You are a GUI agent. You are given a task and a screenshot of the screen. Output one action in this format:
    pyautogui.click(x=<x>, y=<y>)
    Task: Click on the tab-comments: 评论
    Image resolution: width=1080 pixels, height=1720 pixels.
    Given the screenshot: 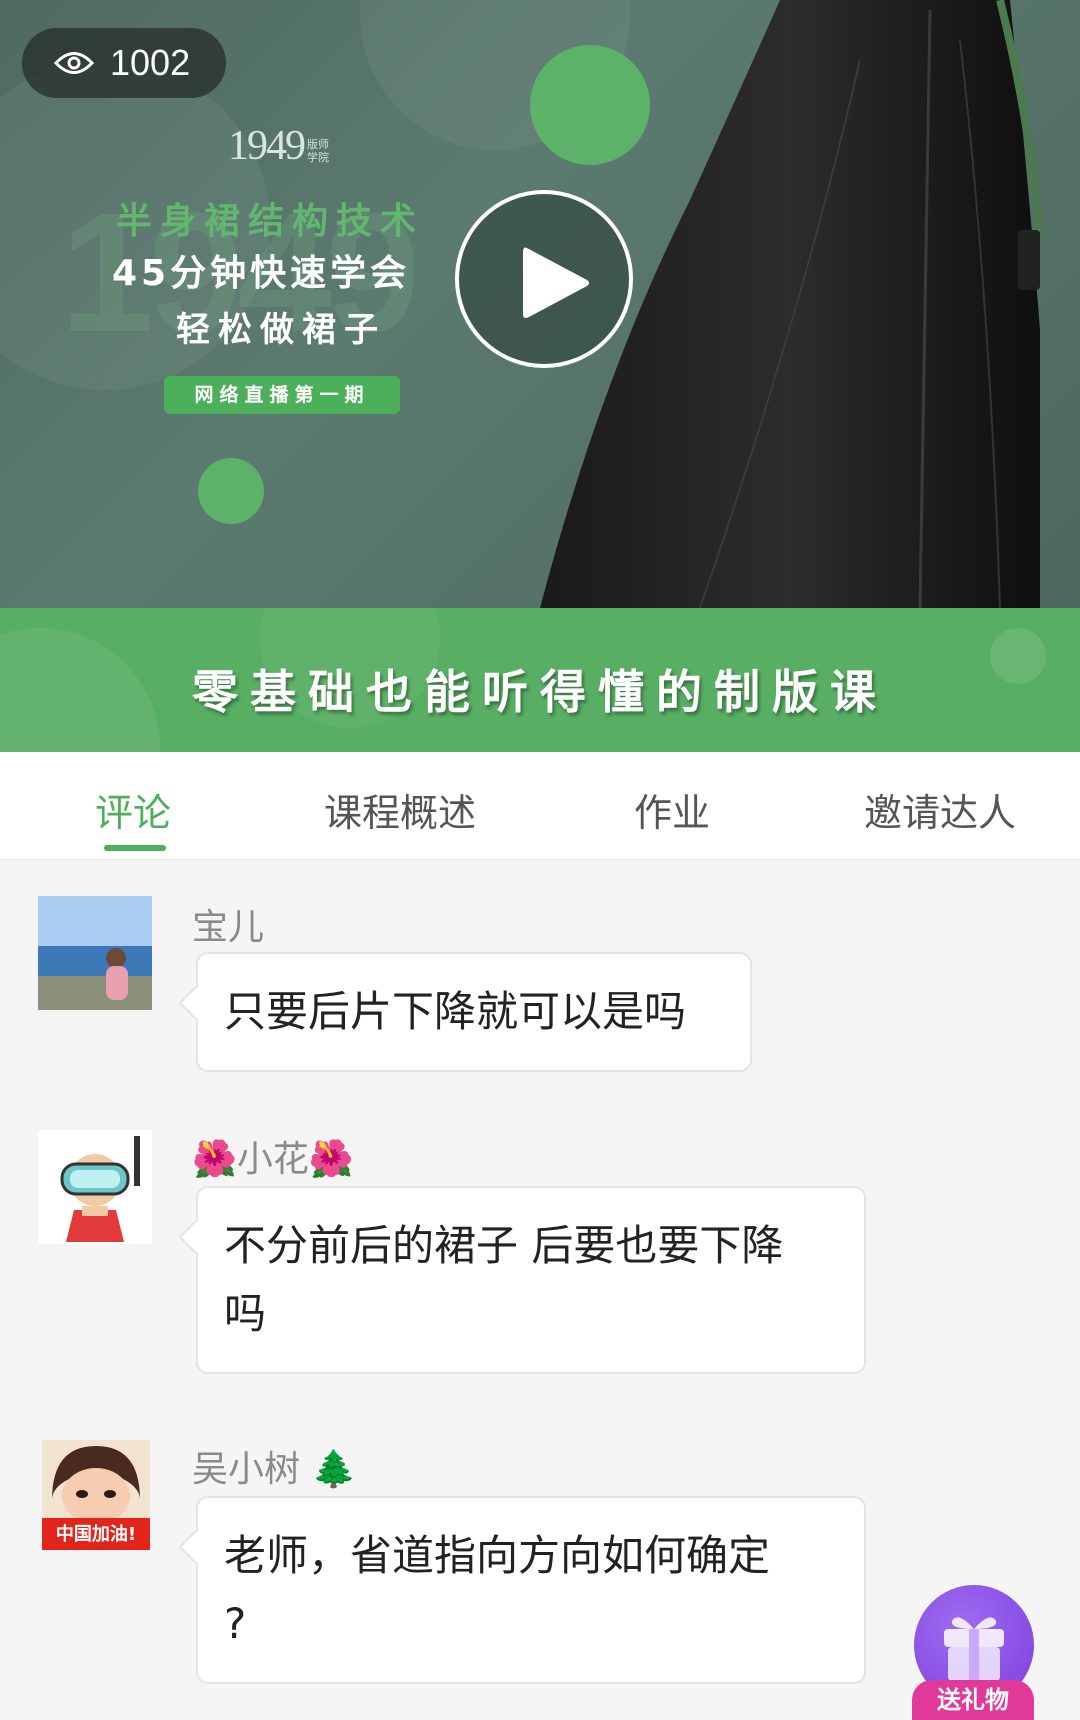 What is the action you would take?
    pyautogui.click(x=133, y=809)
    